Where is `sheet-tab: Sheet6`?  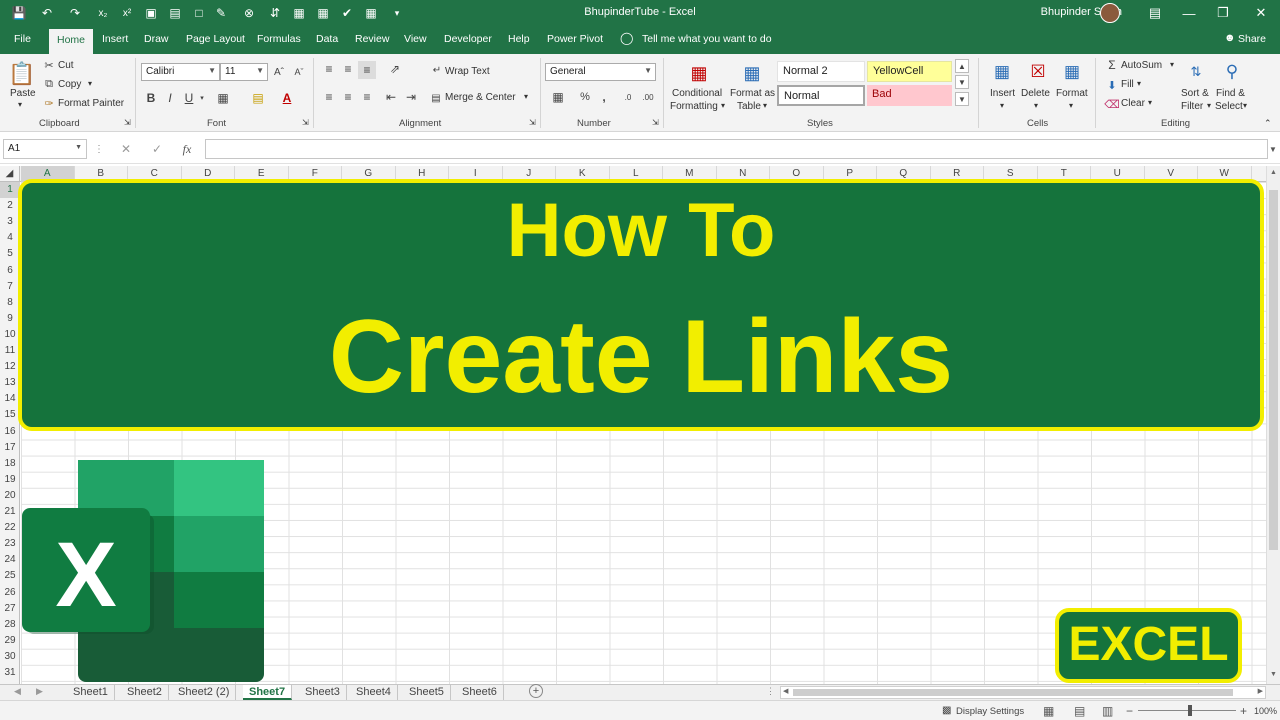 sheet-tab: Sheet6 is located at coordinates (480, 692).